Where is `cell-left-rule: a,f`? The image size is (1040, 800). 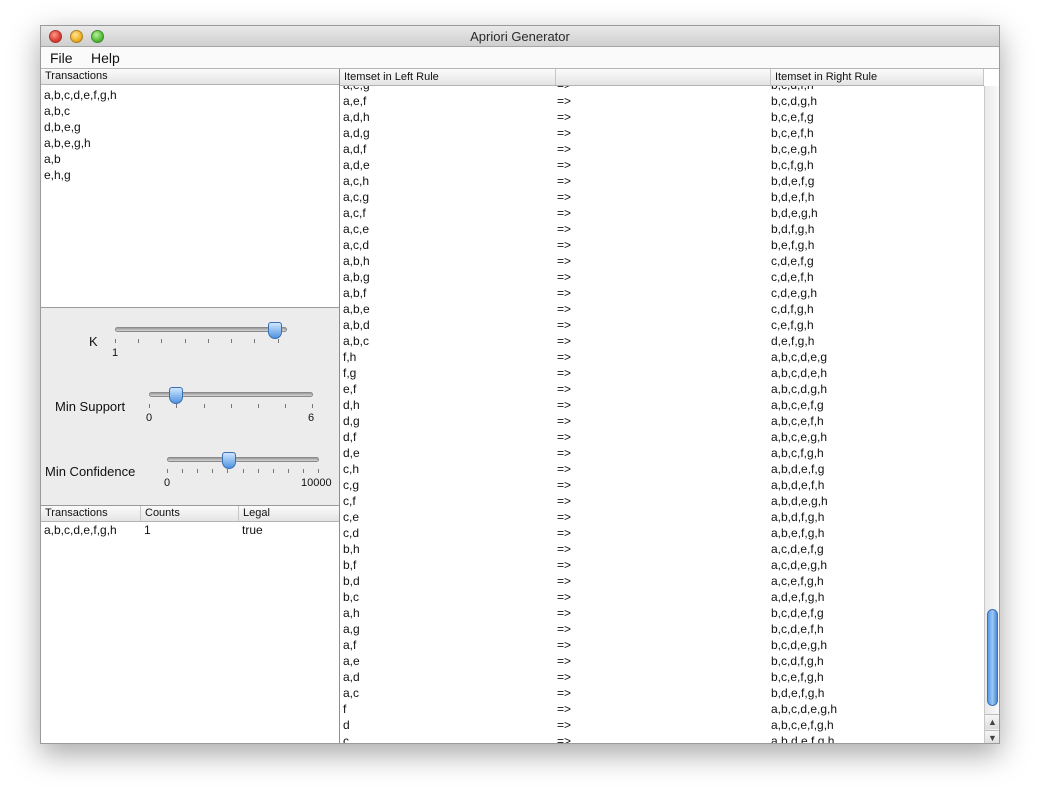
cell-left-rule: a,f is located at coordinates (350, 645).